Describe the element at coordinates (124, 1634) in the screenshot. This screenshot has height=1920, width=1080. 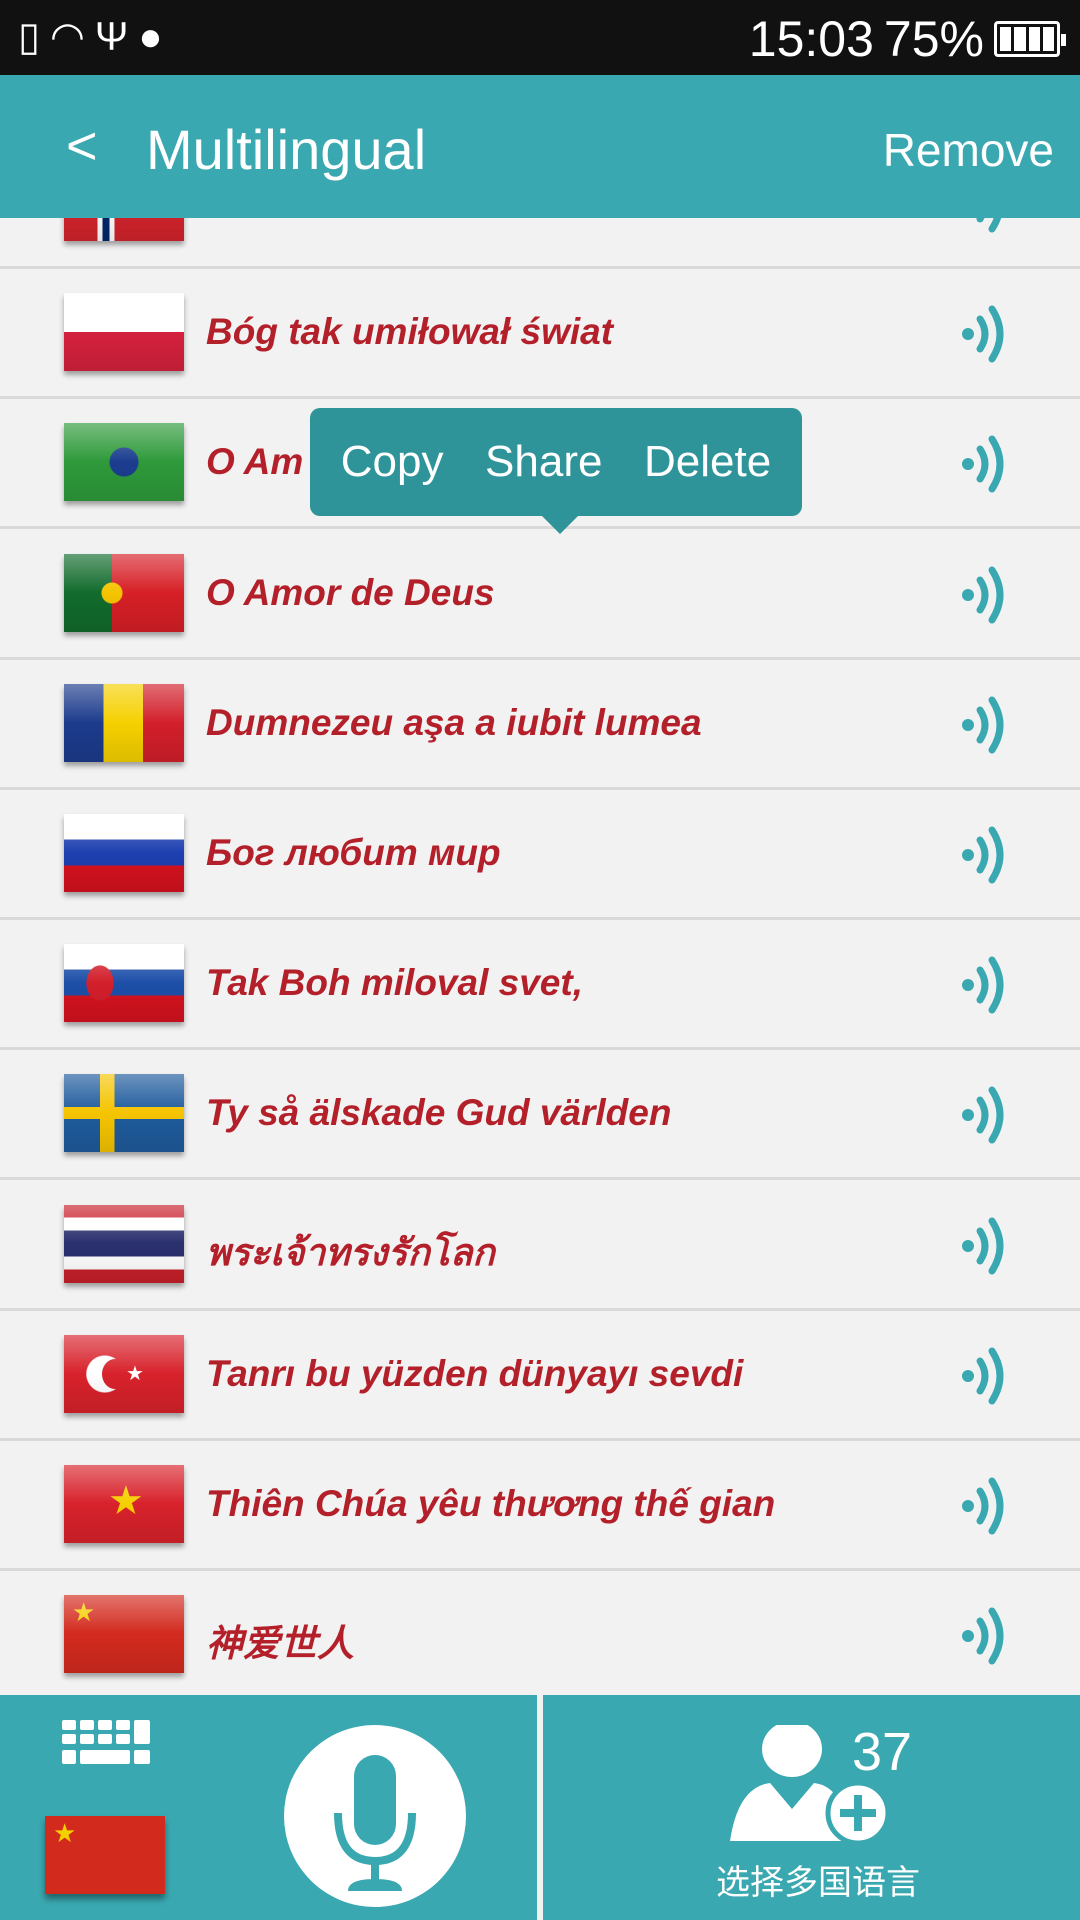
I see `flag-china: ★` at that location.